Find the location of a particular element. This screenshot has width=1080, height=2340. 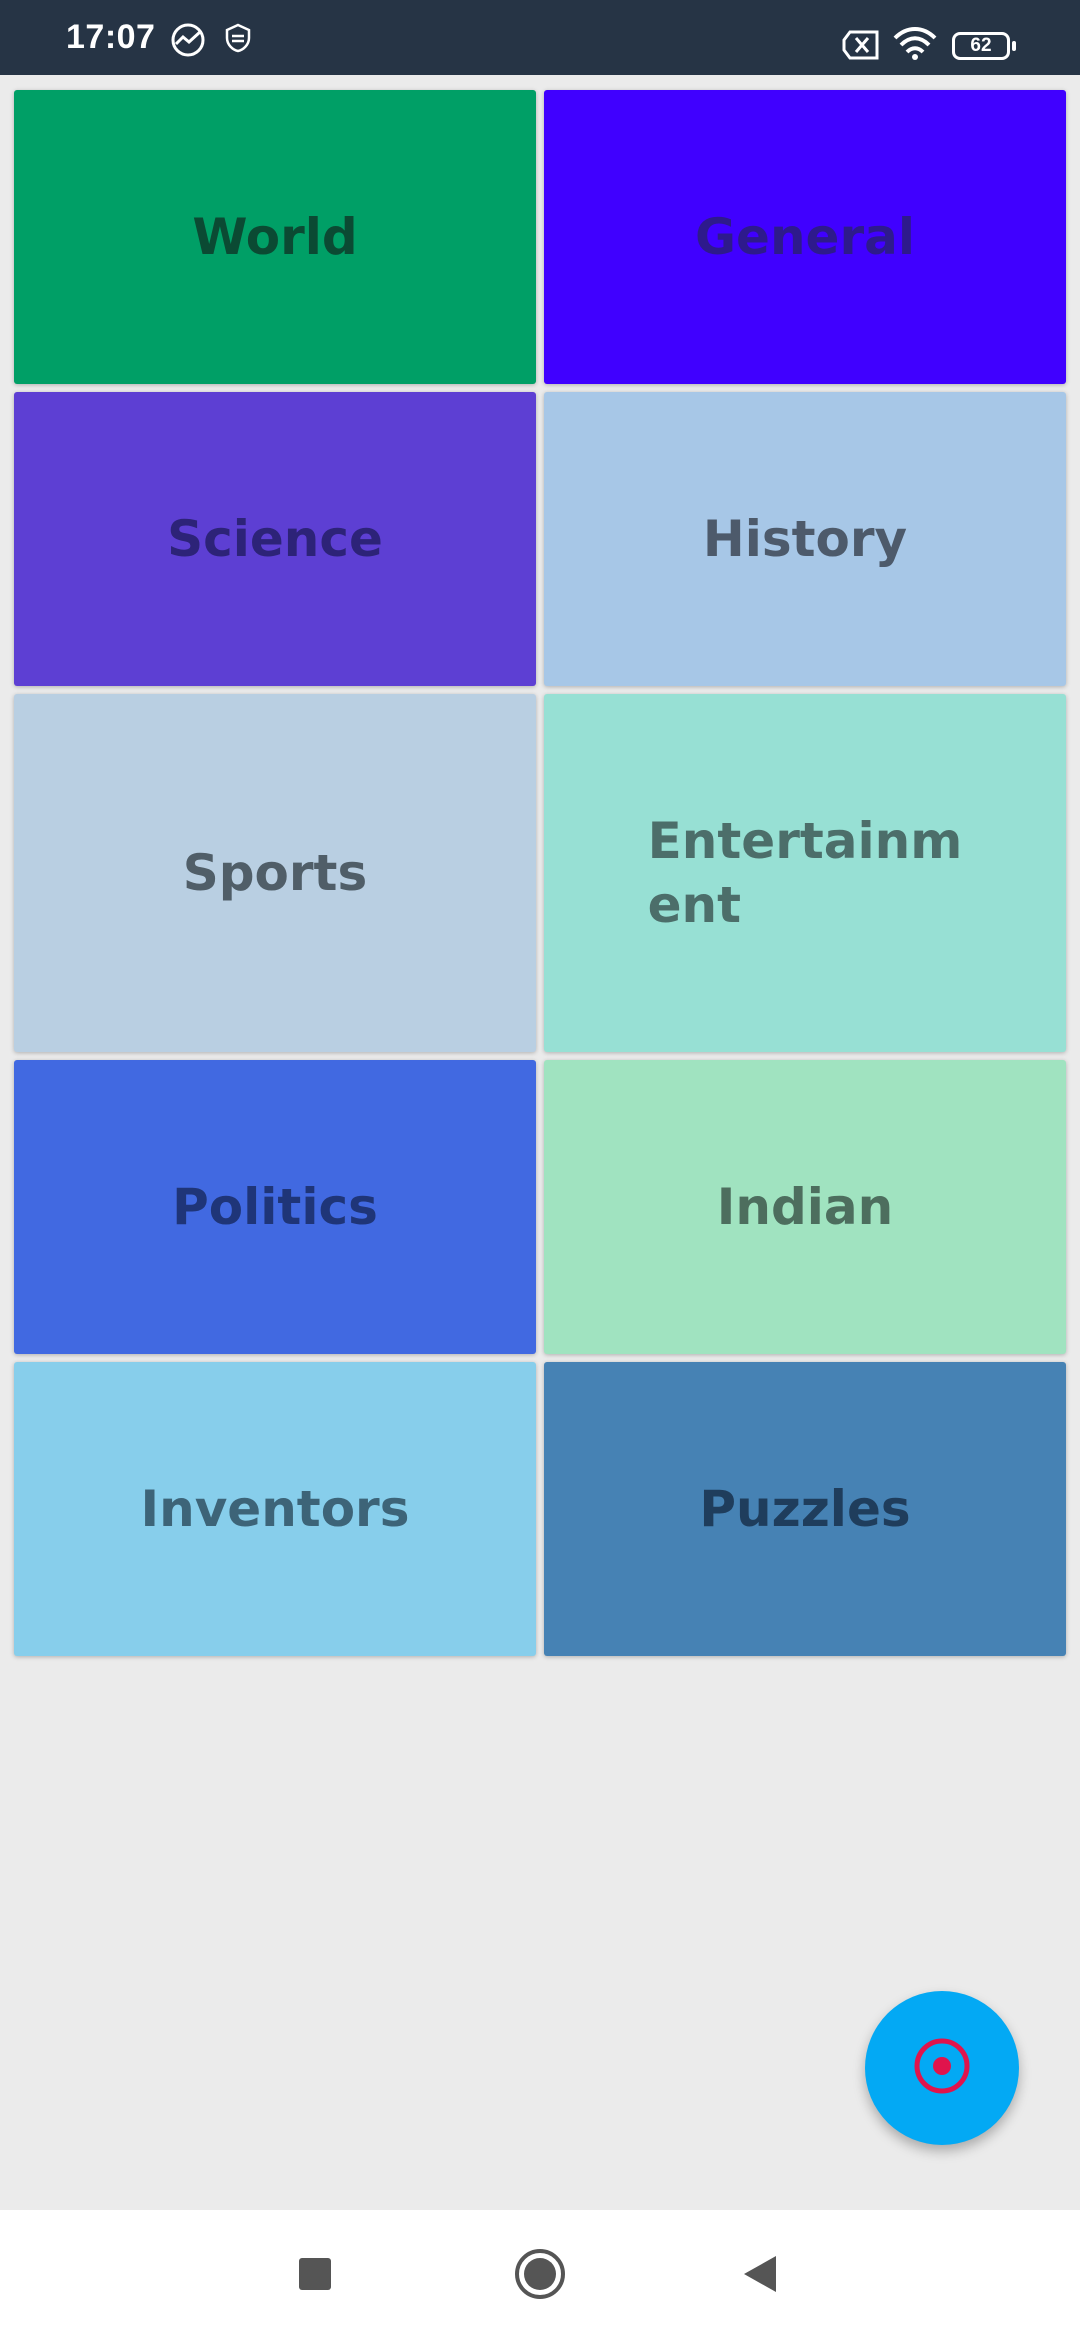

category-label: Politics is located at coordinates (275, 1207).